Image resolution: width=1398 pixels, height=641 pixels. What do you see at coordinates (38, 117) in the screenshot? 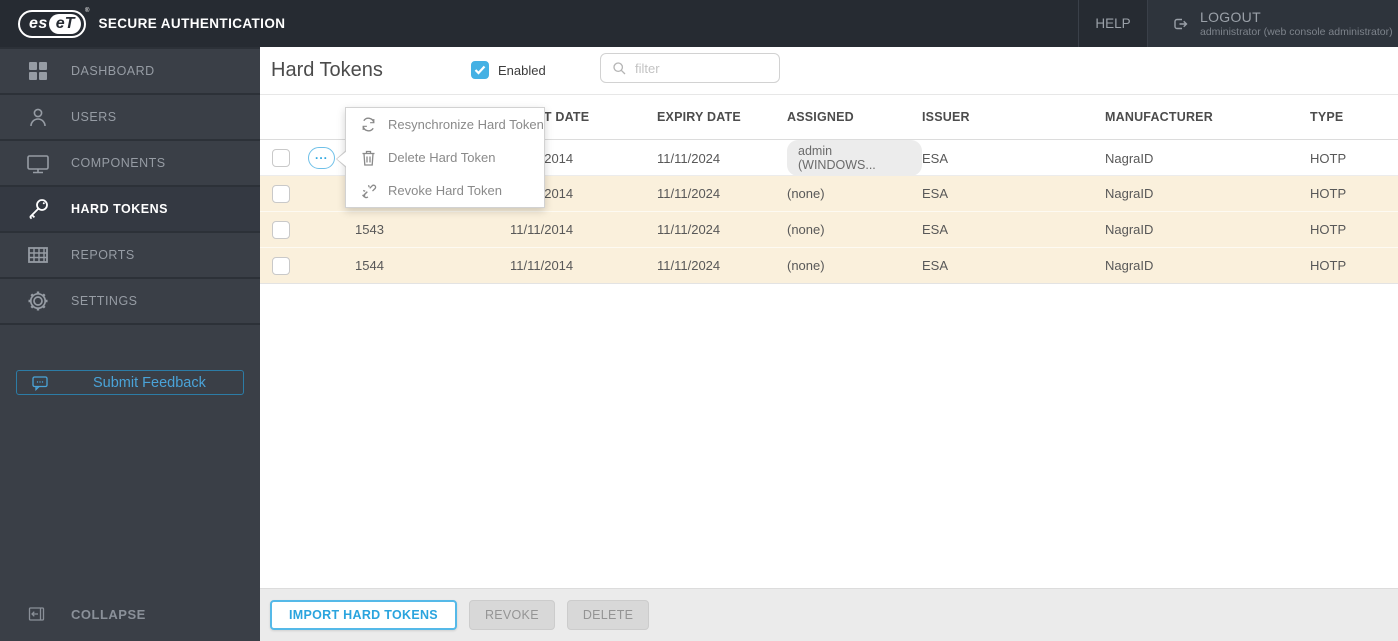
I see `users-icon` at bounding box center [38, 117].